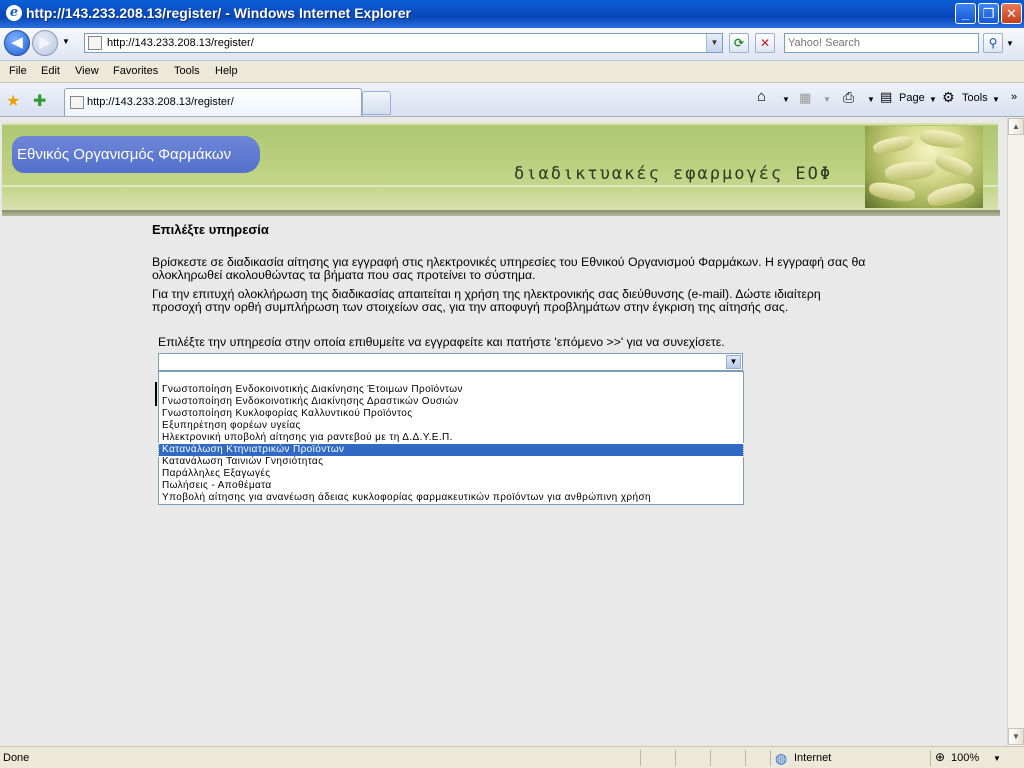 The height and width of the screenshot is (768, 1024). Describe the element at coordinates (512, 72) in the screenshot. I see `menu-bar: File Edit View Favorites Tools Help` at that location.